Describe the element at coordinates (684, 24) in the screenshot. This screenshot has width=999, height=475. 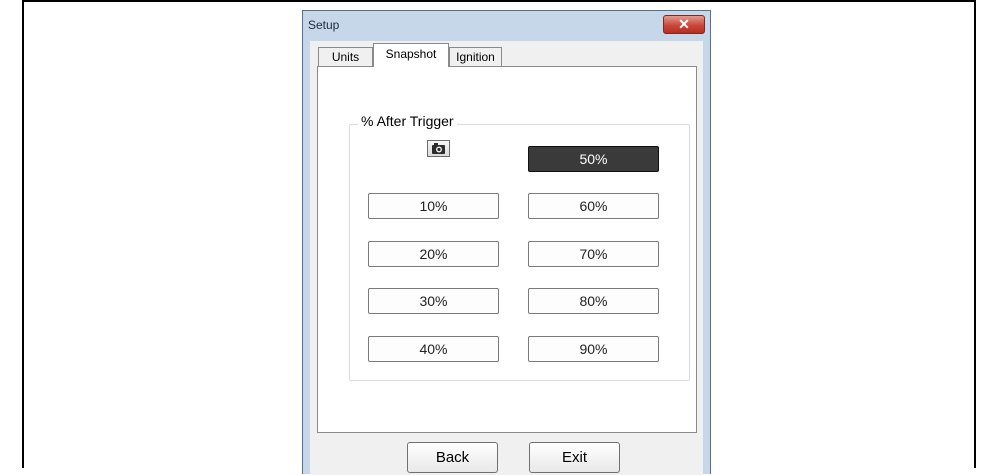
I see `close-button: ✕` at that location.